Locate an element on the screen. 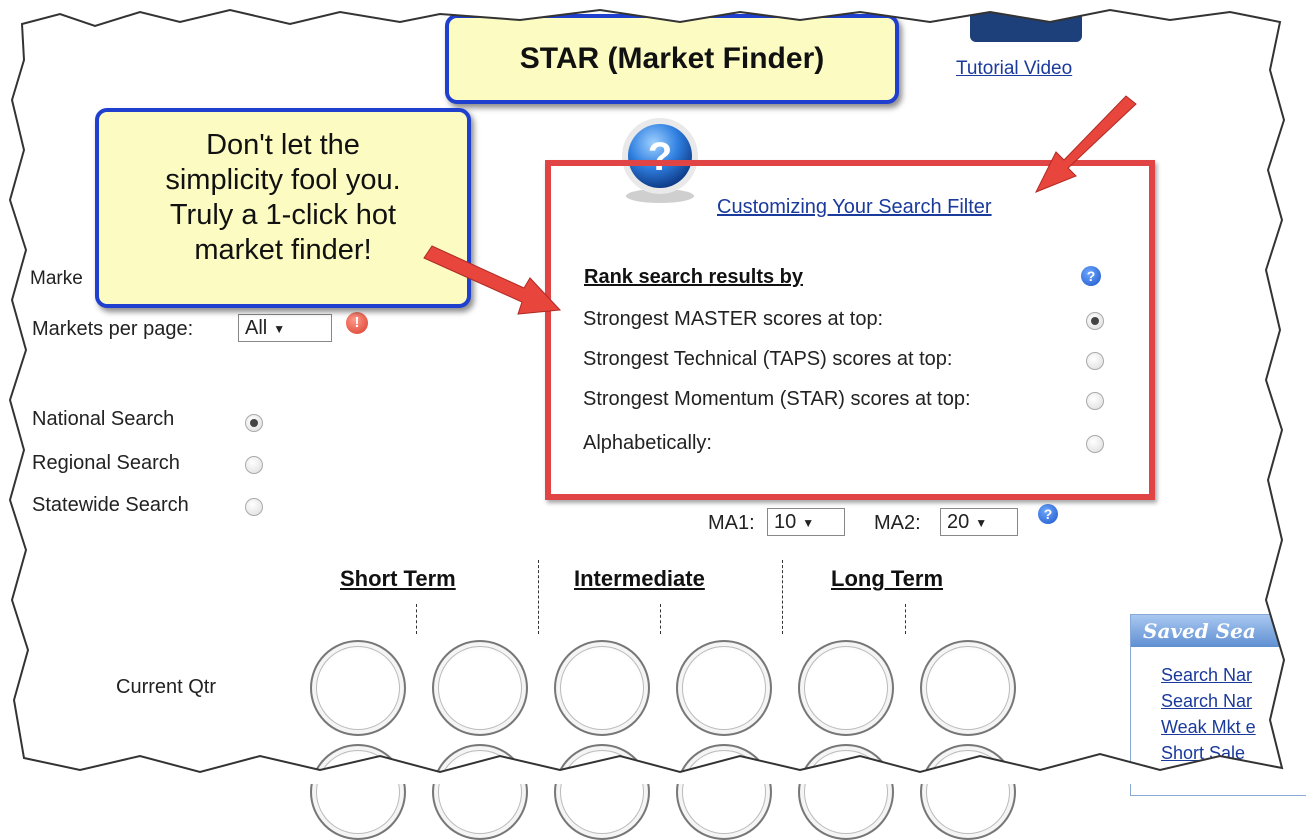 This screenshot has width=1306, height=840. arrow-to-rank-options is located at coordinates (492, 280).